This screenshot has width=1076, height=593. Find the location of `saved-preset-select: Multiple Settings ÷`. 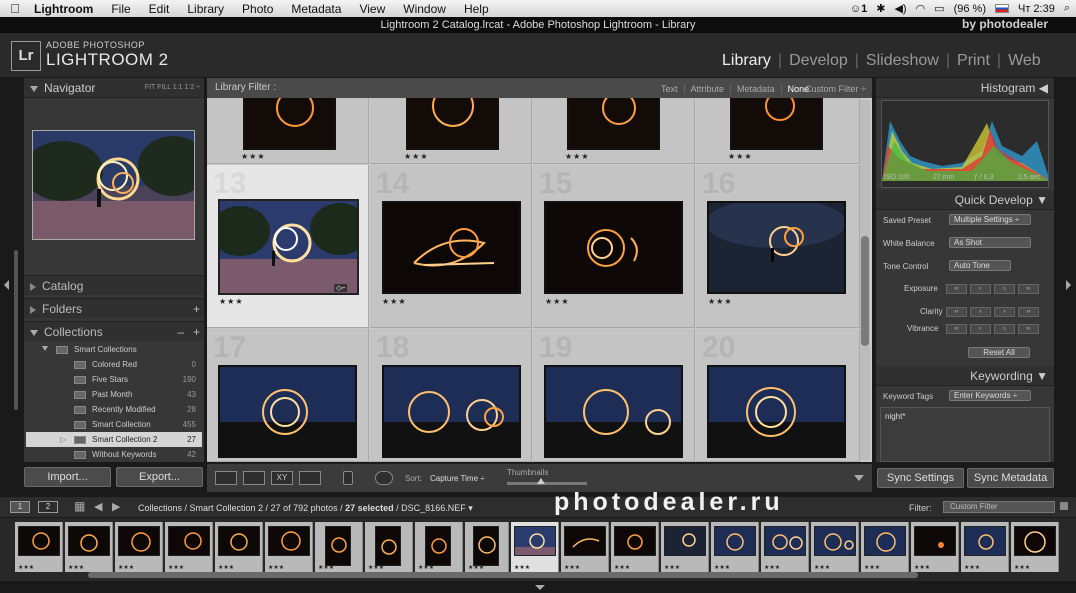

saved-preset-select: Multiple Settings ÷ is located at coordinates (990, 219).